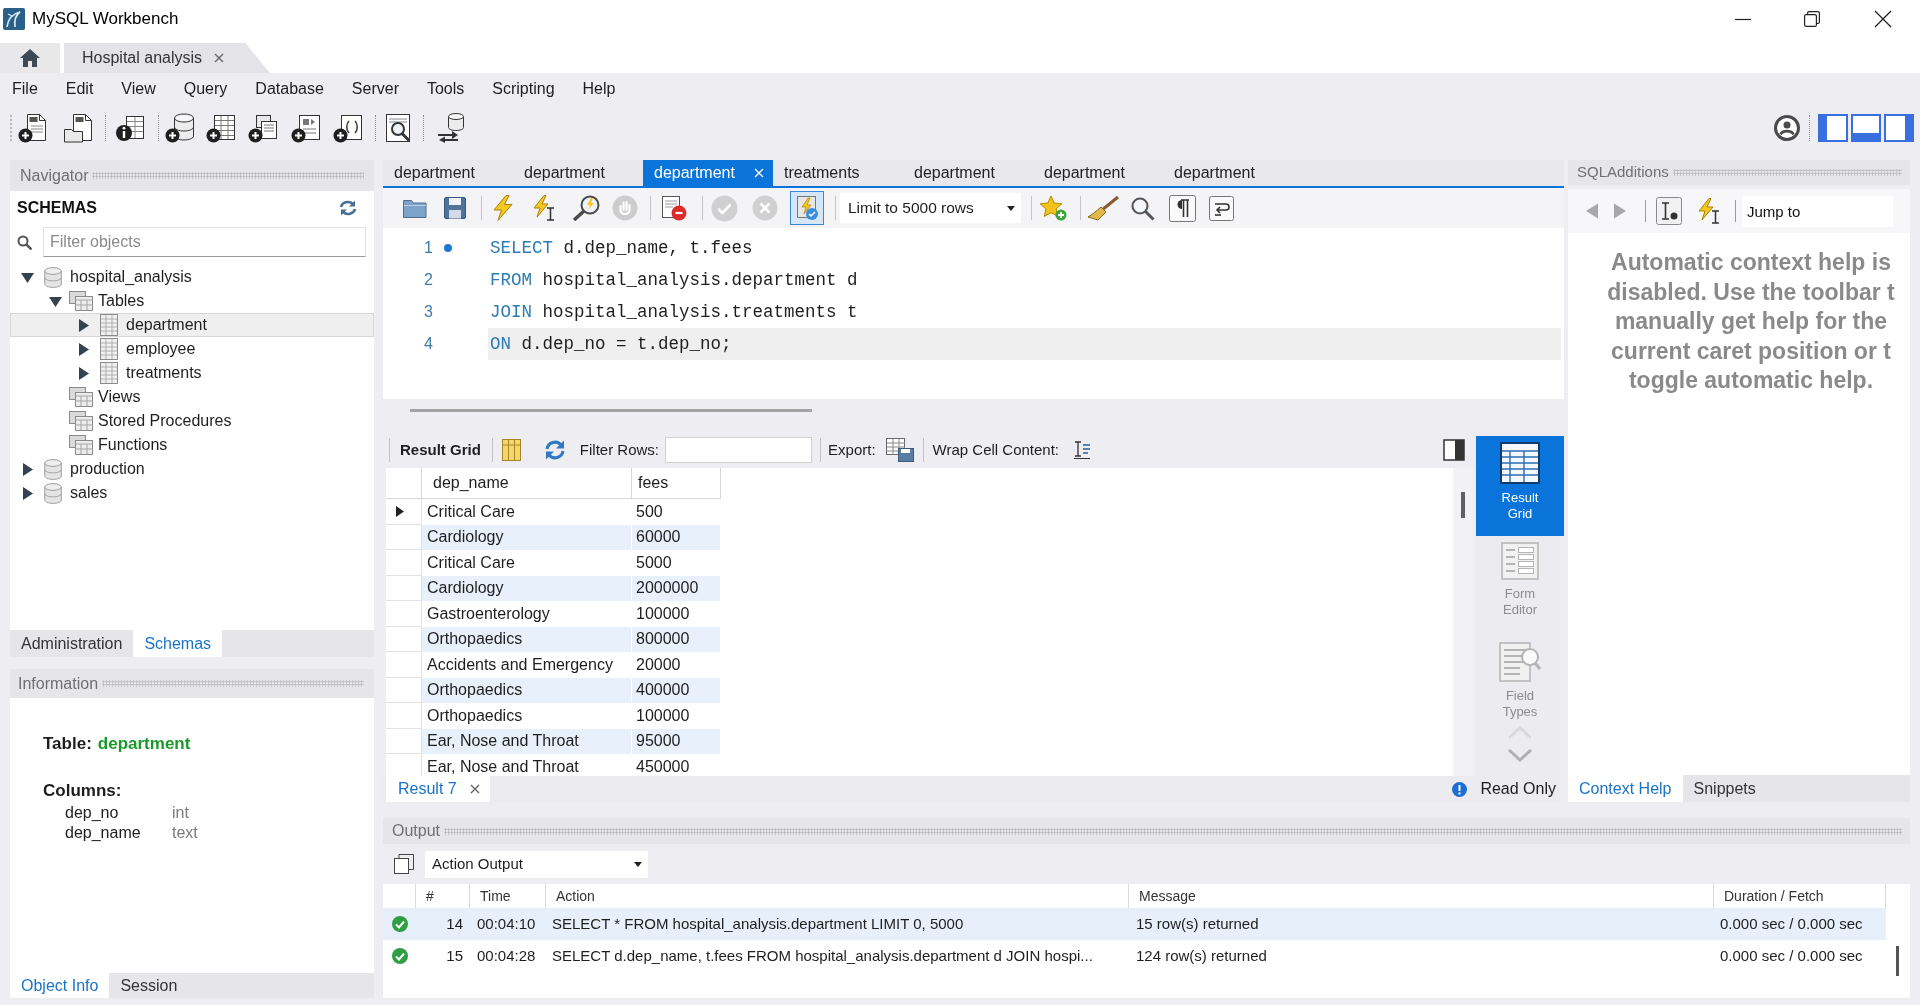  I want to click on table-row: 14 00:04:10 SELECT * FROM hospital_analysis.department LIMIT 0, 5000 15 row(s) returned 0.000 sec / 0.000 sec, so click(1134, 924).